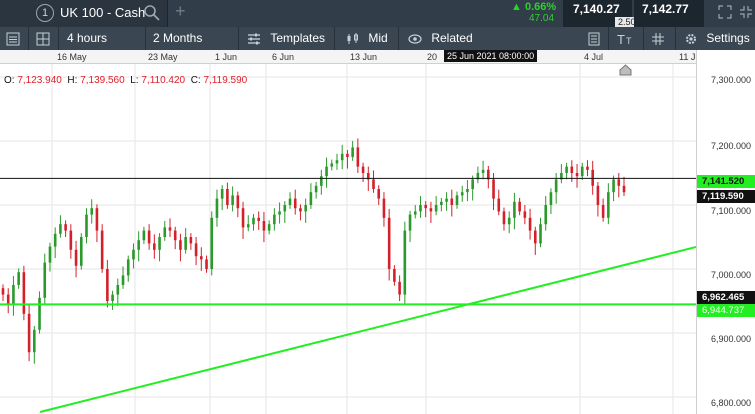 This screenshot has height=414, width=755. I want to click on price-type-selector: Mid, so click(367, 38).